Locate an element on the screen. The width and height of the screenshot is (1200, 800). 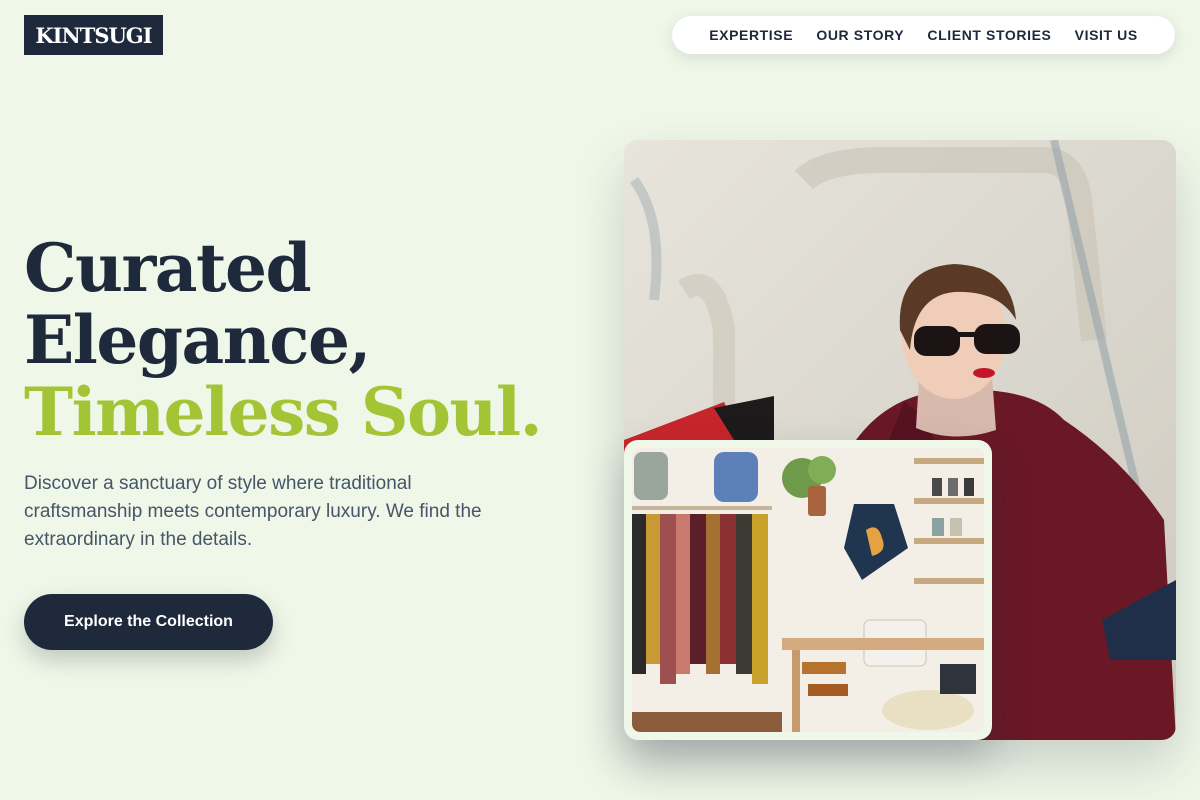
headline-line-3-accent: Timeless Soul. is located at coordinates (283, 412).